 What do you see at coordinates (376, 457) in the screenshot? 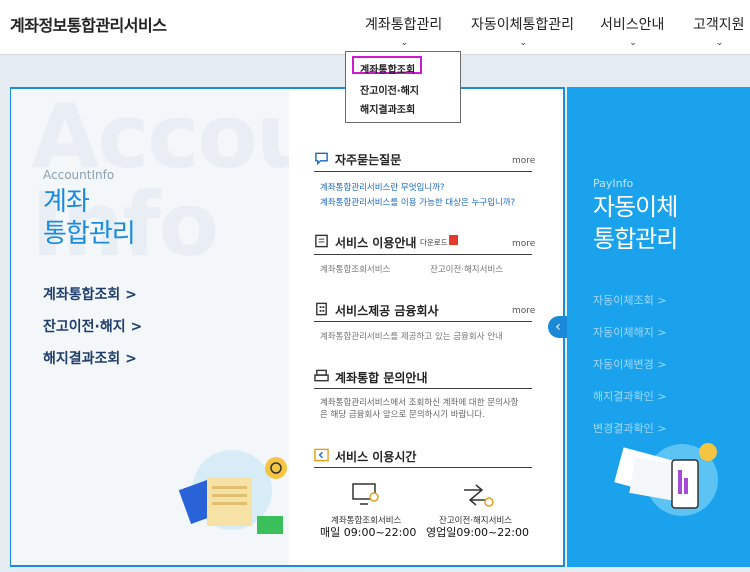
I see `hours-title: 서비스 이용시간` at bounding box center [376, 457].